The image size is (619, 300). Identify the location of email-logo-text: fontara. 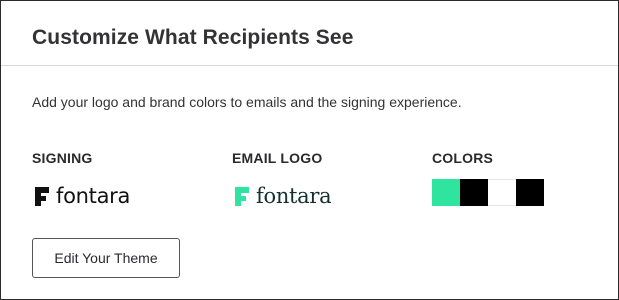
(294, 196).